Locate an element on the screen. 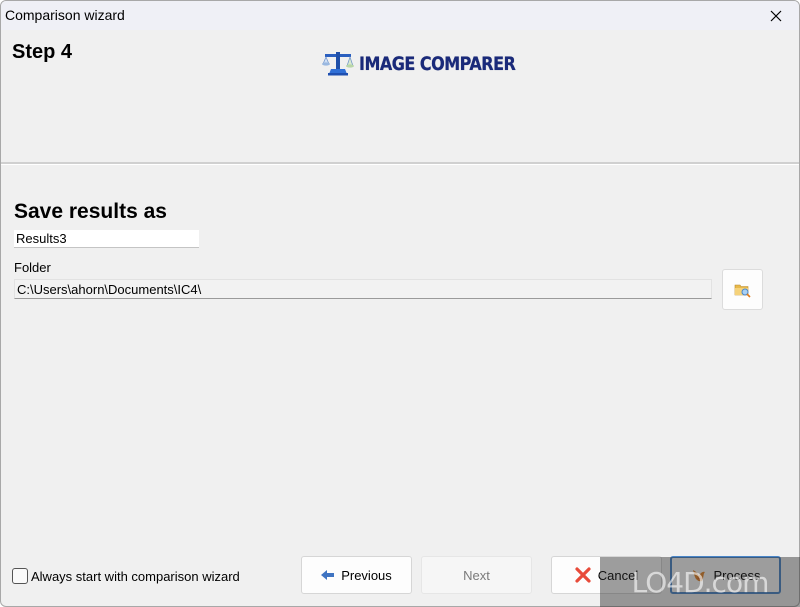  arrow-left-icon is located at coordinates (328, 575).